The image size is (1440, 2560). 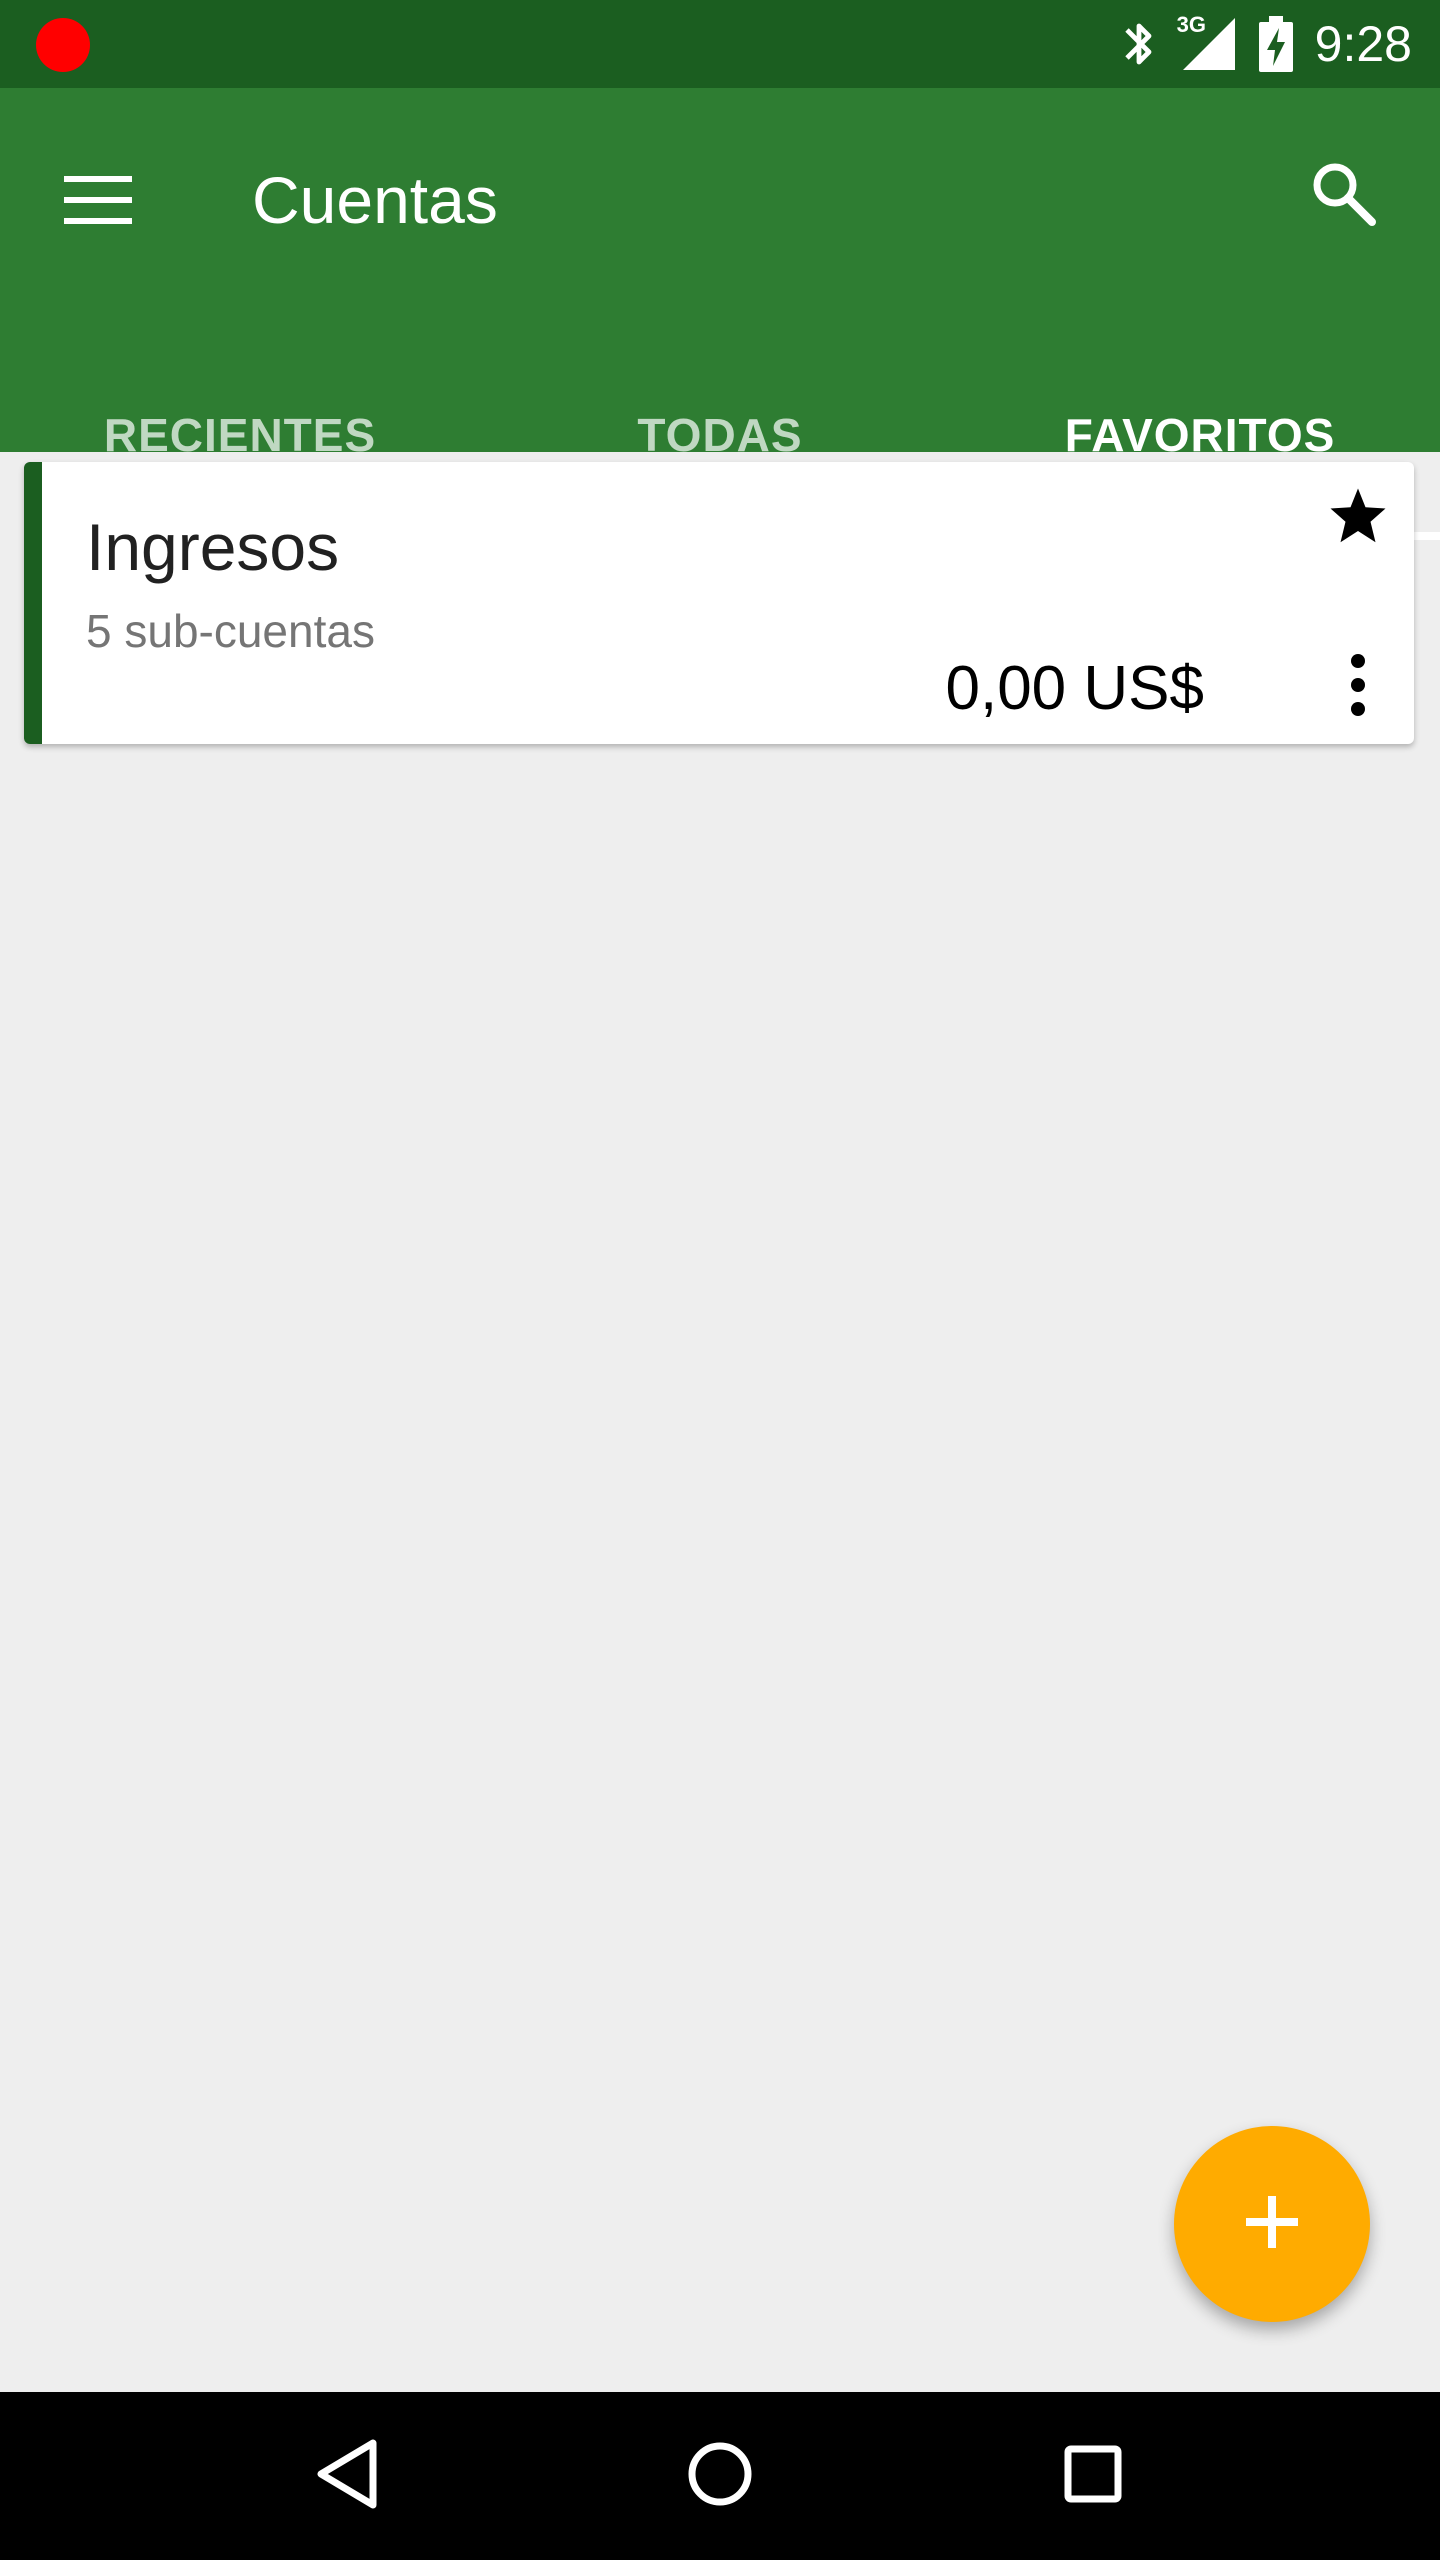 What do you see at coordinates (375, 200) in the screenshot?
I see `page-title: Cuentas` at bounding box center [375, 200].